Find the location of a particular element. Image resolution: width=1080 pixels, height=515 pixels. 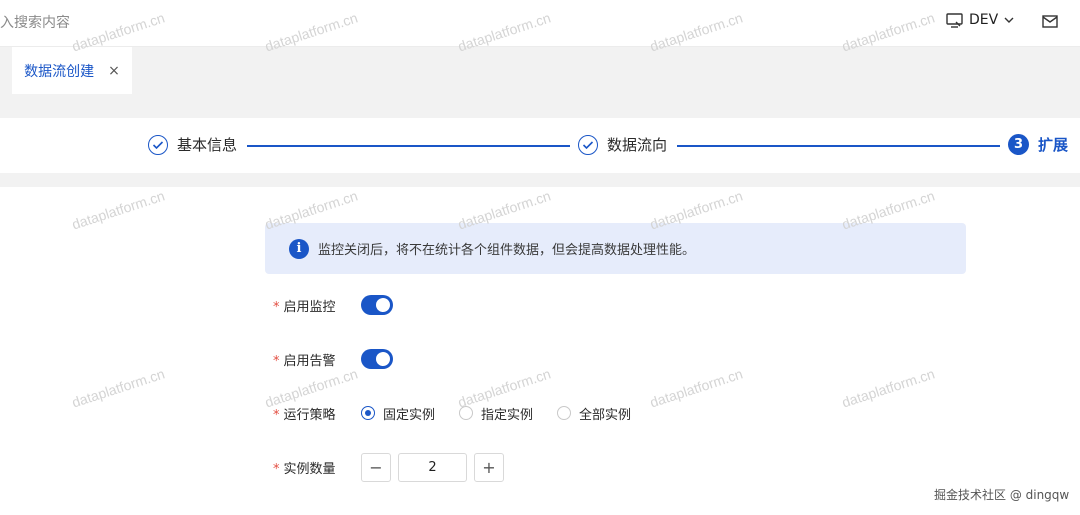

field-label: * 启用告警 is located at coordinates (313, 359).